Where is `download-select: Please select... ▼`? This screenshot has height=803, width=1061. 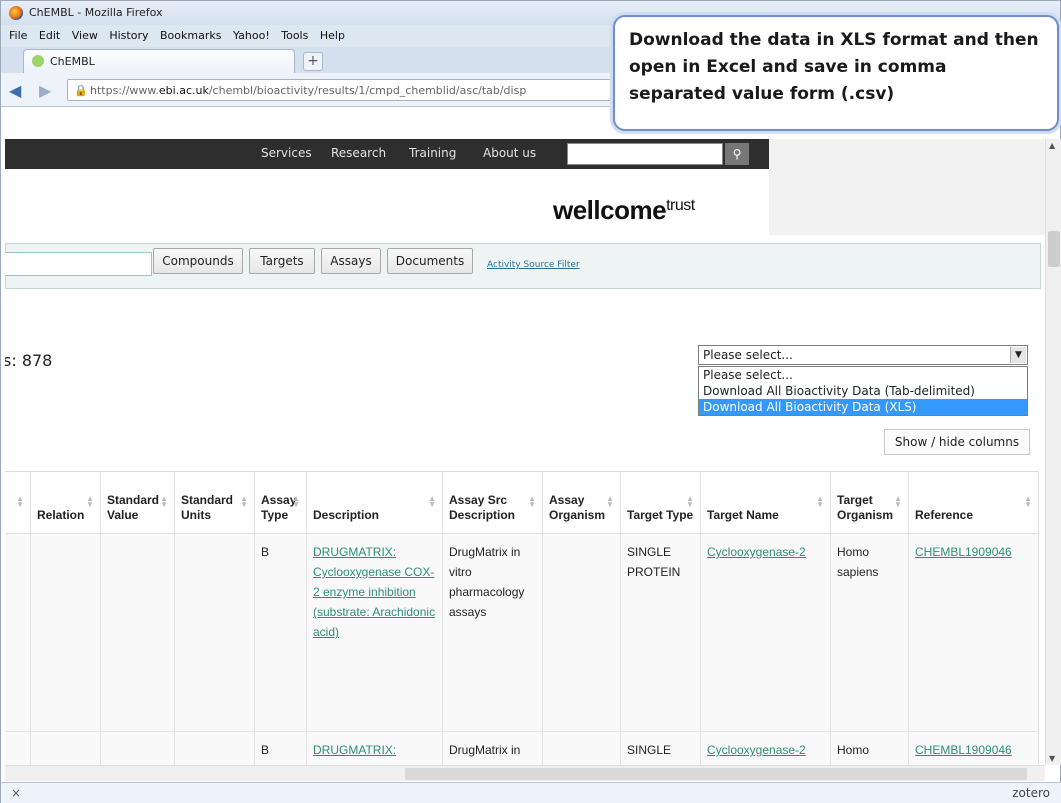
download-select: Please select... ▼ is located at coordinates (863, 355).